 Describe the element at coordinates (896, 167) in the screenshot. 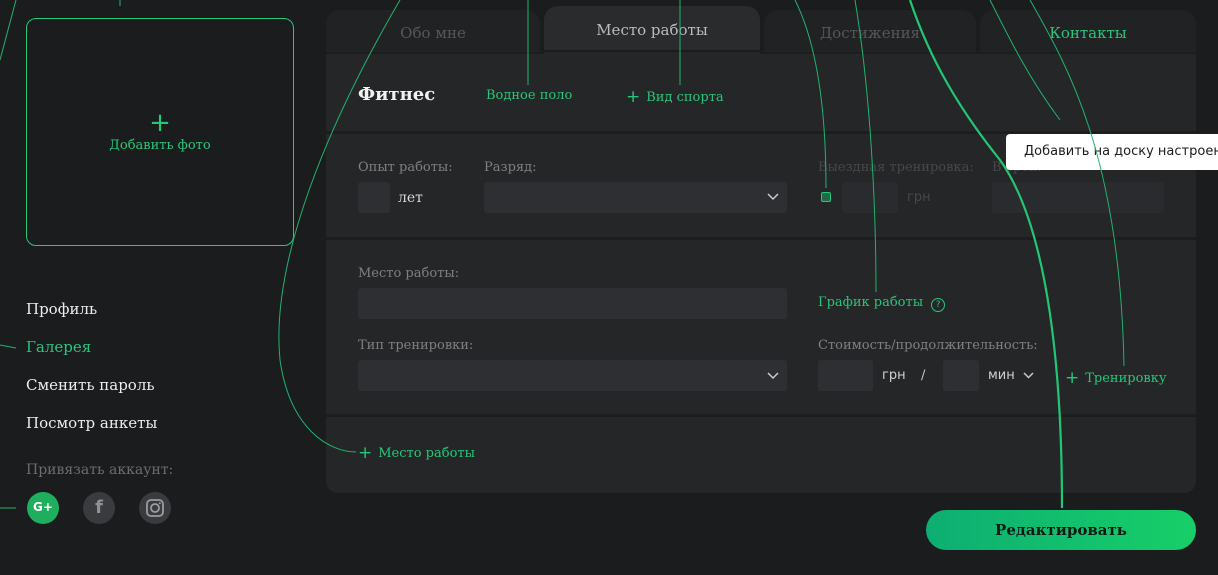

I see `outdoor-training-label: Выездная тренировка:` at that location.